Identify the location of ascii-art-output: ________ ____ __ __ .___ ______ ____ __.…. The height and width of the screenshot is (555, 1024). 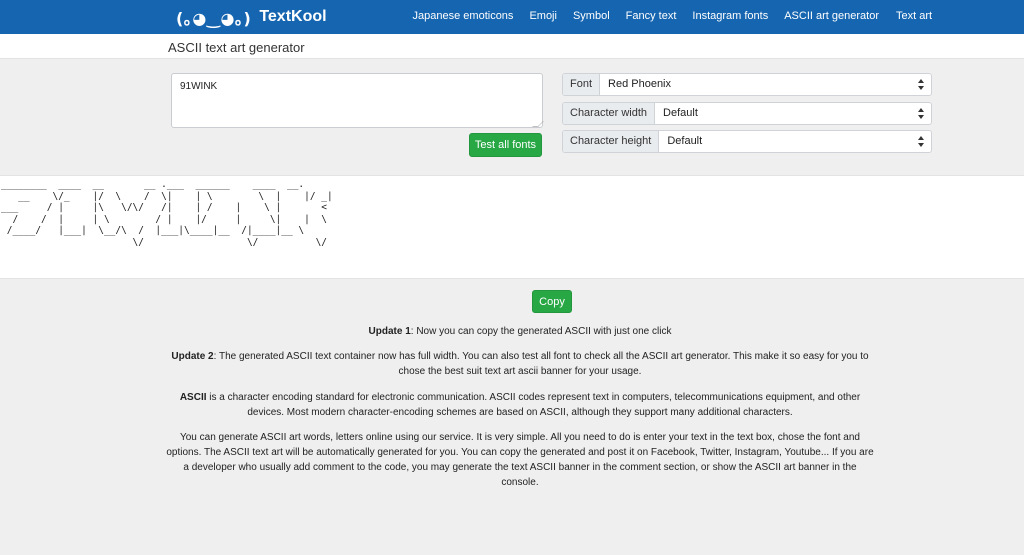
(167, 213).